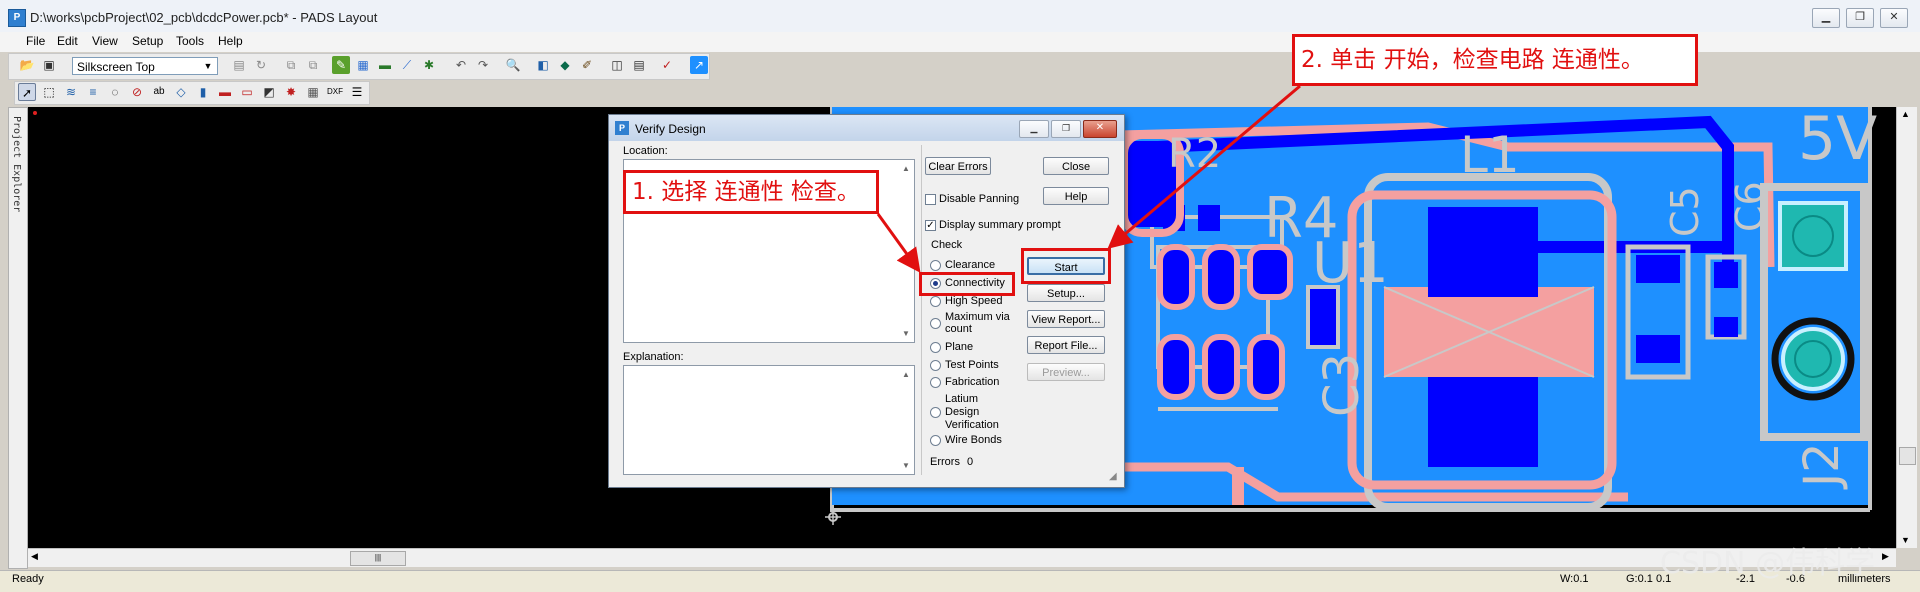 Image resolution: width=1920 pixels, height=592 pixels. I want to click on watermark: CSDN @伟科学, so click(1768, 563).